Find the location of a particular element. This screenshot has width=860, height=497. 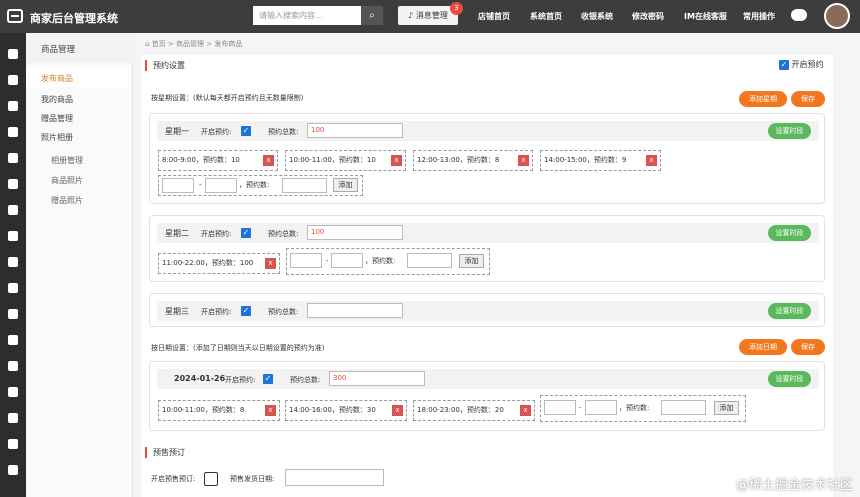

weekday-header: 星期一 开启预约: ✓ 预约总数: 100 设置时段 is located at coordinates (488, 131).